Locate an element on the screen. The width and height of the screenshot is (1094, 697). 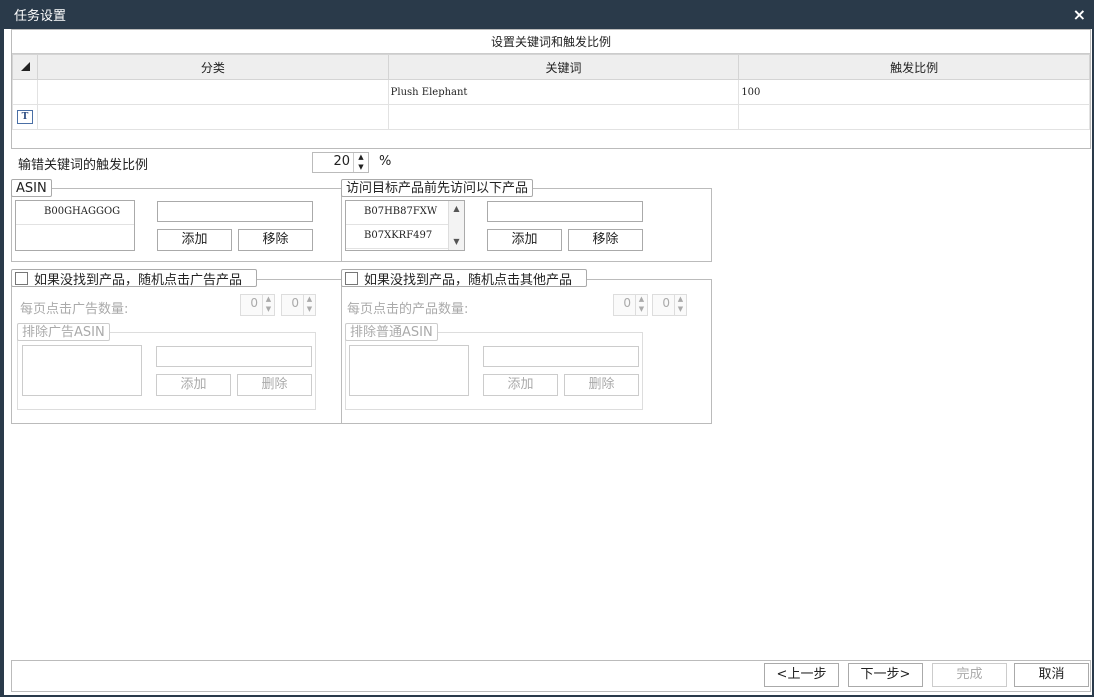
list-item: B07XKRF497 is located at coordinates (405, 237).